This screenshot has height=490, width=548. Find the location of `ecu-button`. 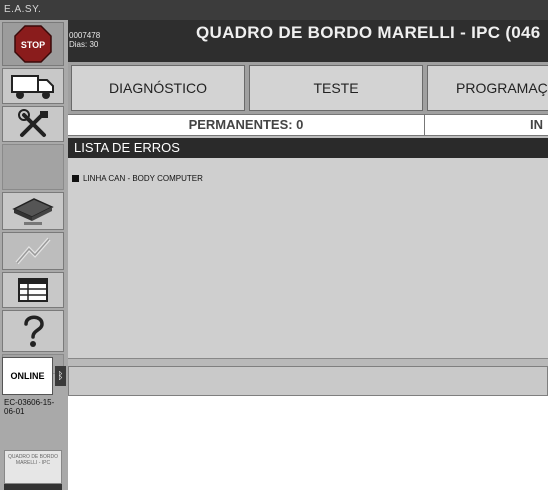

ecu-button is located at coordinates (33, 211).